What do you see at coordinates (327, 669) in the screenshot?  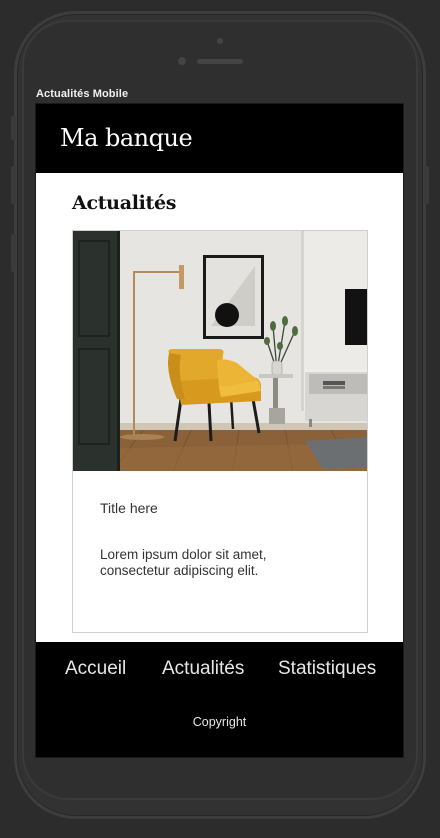 I see `nav-link-statistiques: Statistiques` at bounding box center [327, 669].